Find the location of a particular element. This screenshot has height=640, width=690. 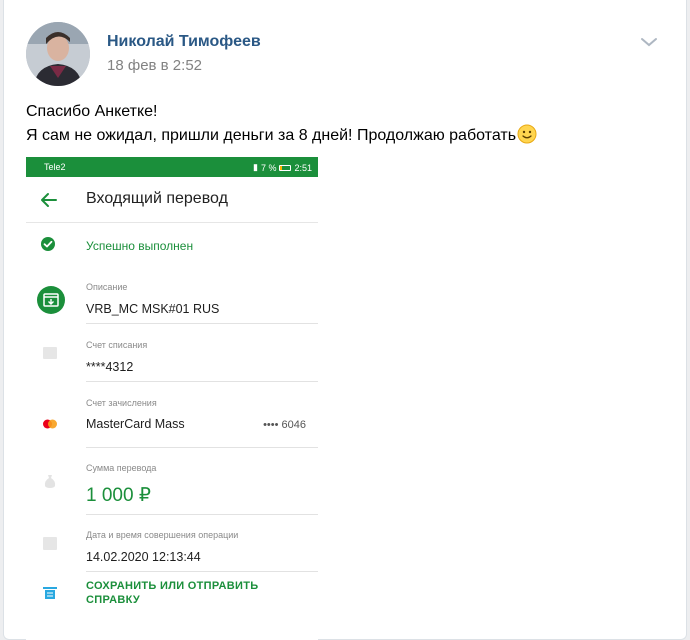

back-arrow-icon is located at coordinates (49, 200).